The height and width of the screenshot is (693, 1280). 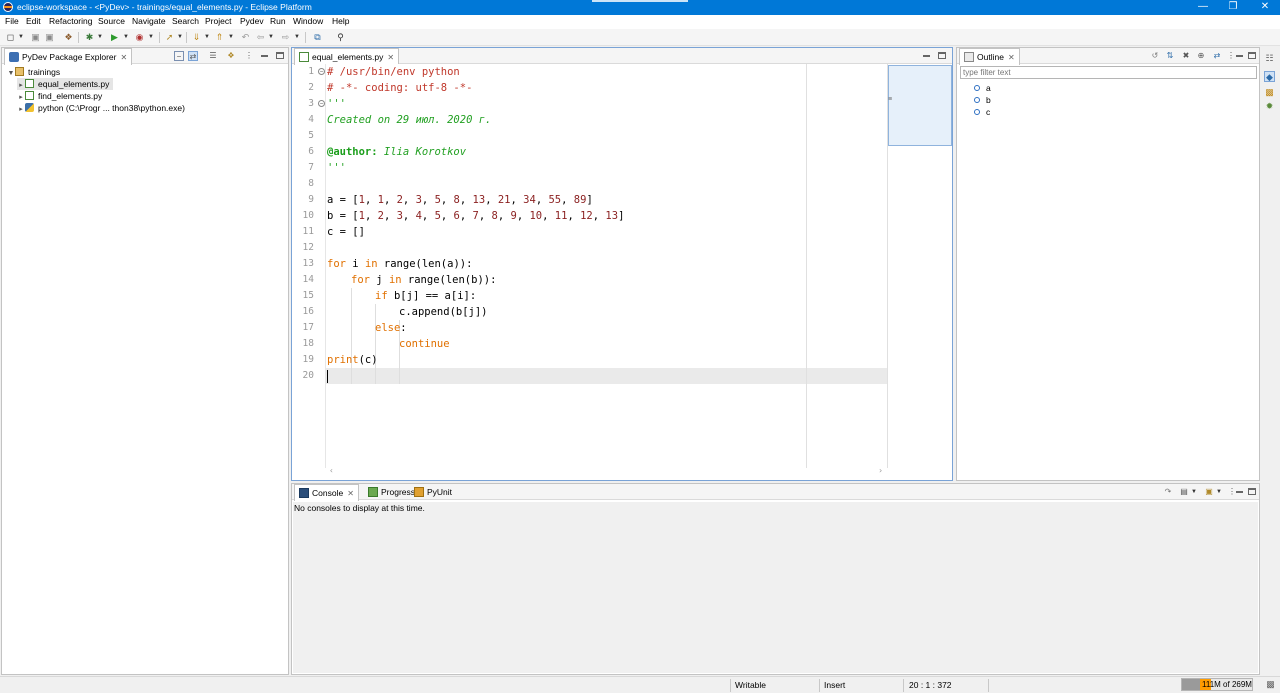 What do you see at coordinates (297, 37) in the screenshot?
I see `forward-dropdown-icon: ▼` at bounding box center [297, 37].